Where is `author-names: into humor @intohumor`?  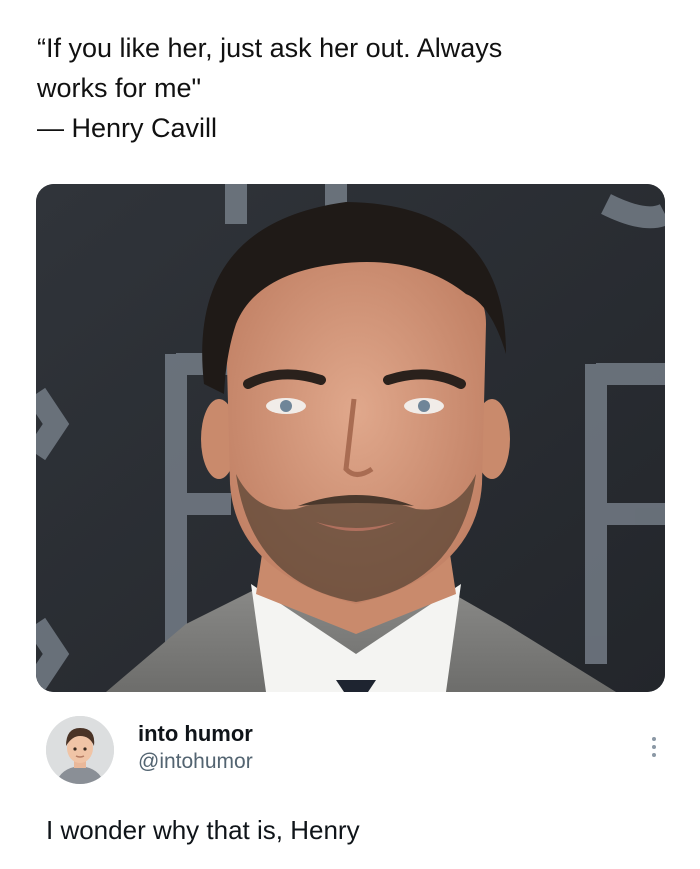 author-names: into humor @intohumor is located at coordinates (195, 748).